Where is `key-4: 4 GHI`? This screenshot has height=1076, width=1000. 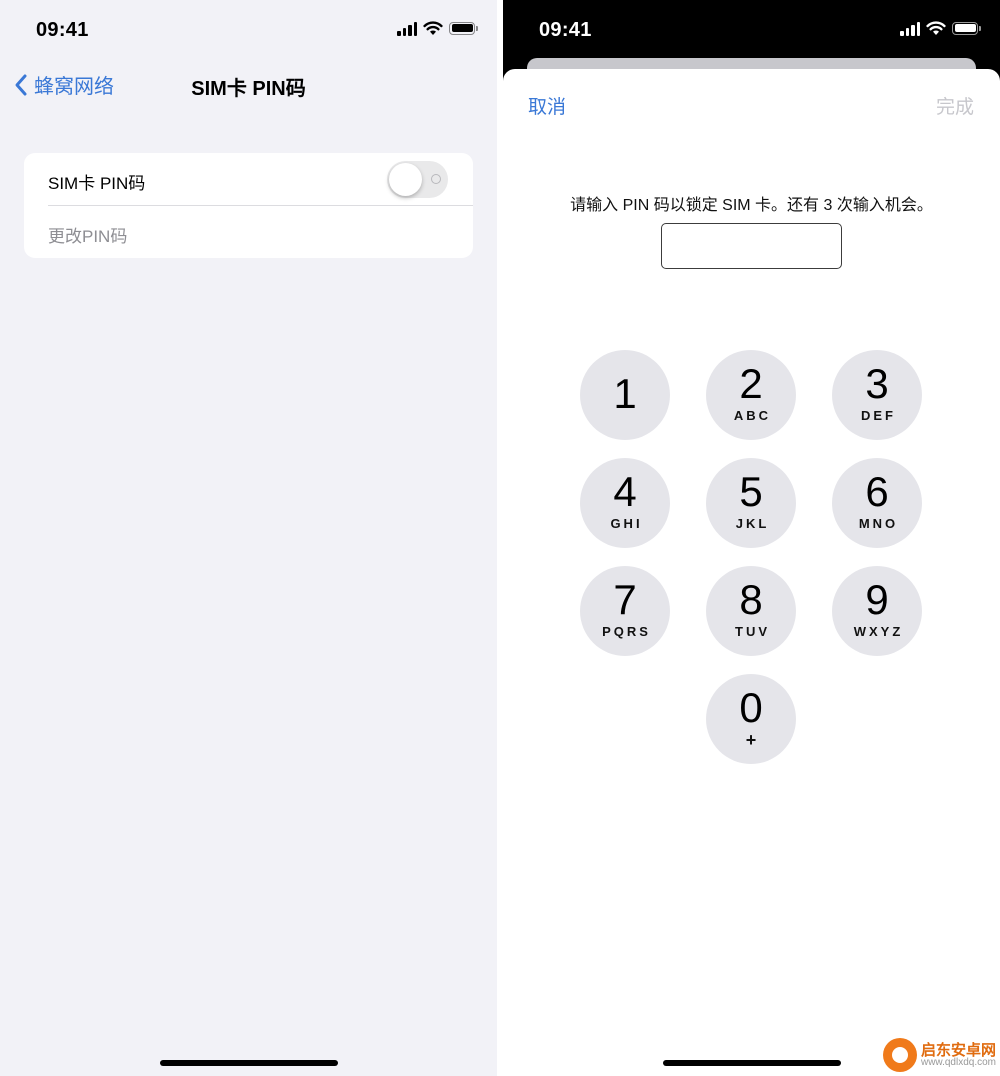 key-4: 4 GHI is located at coordinates (625, 503).